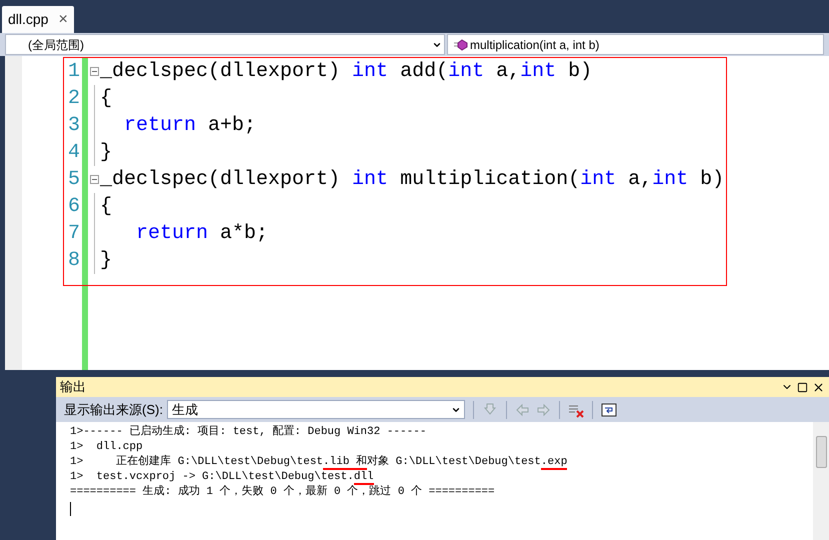 The image size is (829, 540). Describe the element at coordinates (38, 19) in the screenshot. I see `file-tab: dll.cpp ×` at that location.